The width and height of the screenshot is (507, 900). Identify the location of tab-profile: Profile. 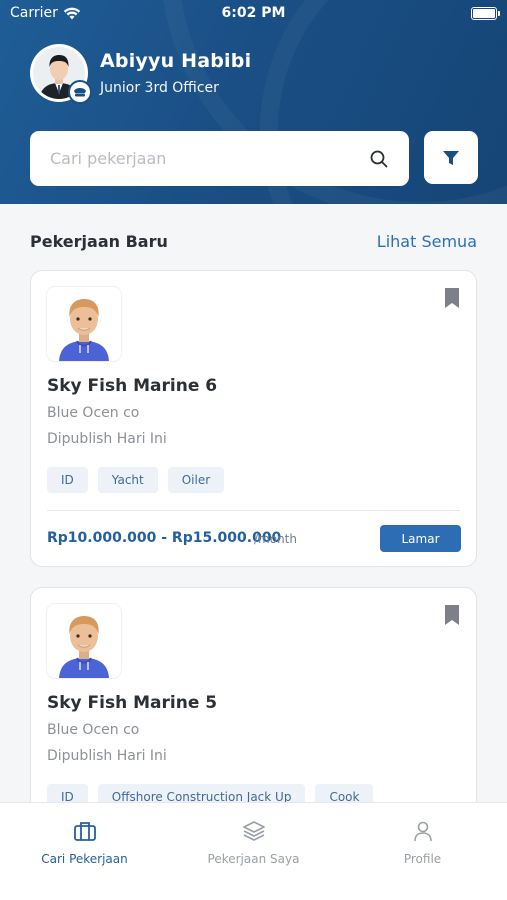
(422, 851).